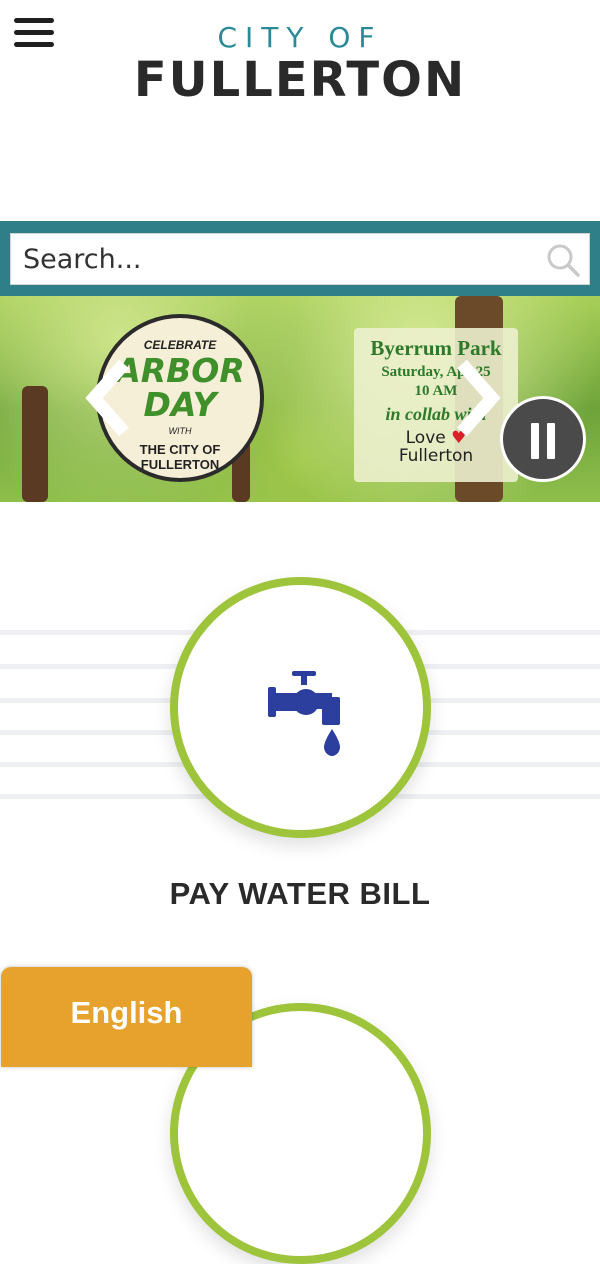  I want to click on language-selector-button: English, so click(126, 1017).